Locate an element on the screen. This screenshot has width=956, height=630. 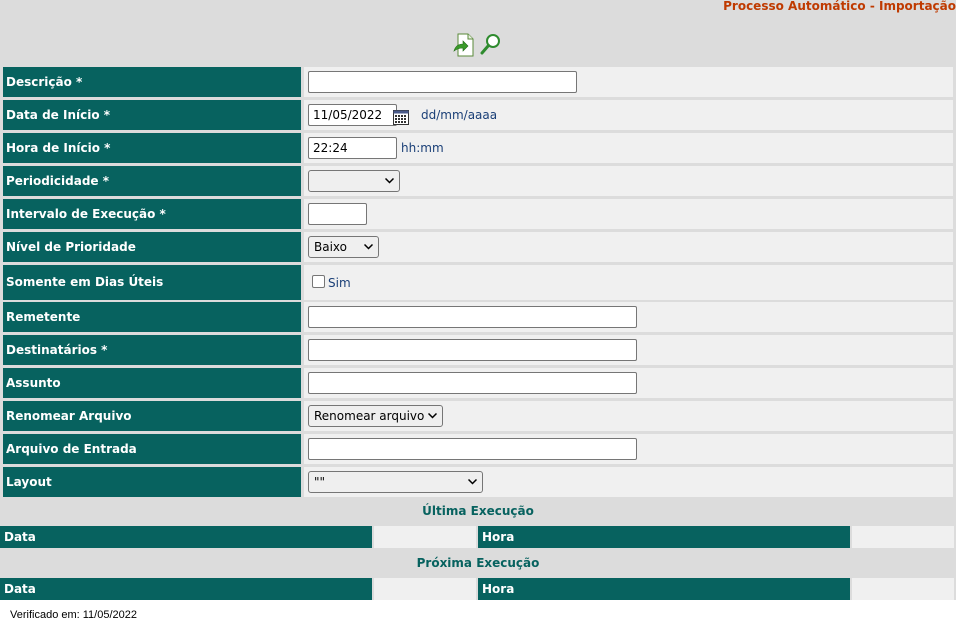
ultima-hora-label: Hora is located at coordinates (664, 537).